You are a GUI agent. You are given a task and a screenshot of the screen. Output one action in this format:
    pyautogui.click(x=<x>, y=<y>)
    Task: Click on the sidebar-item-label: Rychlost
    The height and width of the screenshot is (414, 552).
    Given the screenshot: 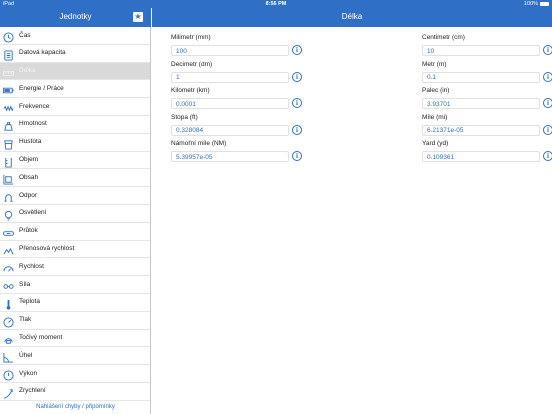 What is the action you would take?
    pyautogui.click(x=31, y=266)
    